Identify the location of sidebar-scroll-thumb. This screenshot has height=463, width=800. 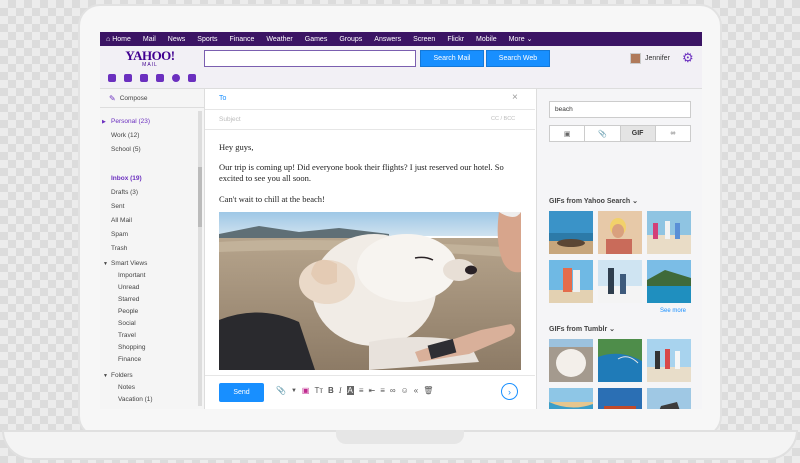
(200, 197).